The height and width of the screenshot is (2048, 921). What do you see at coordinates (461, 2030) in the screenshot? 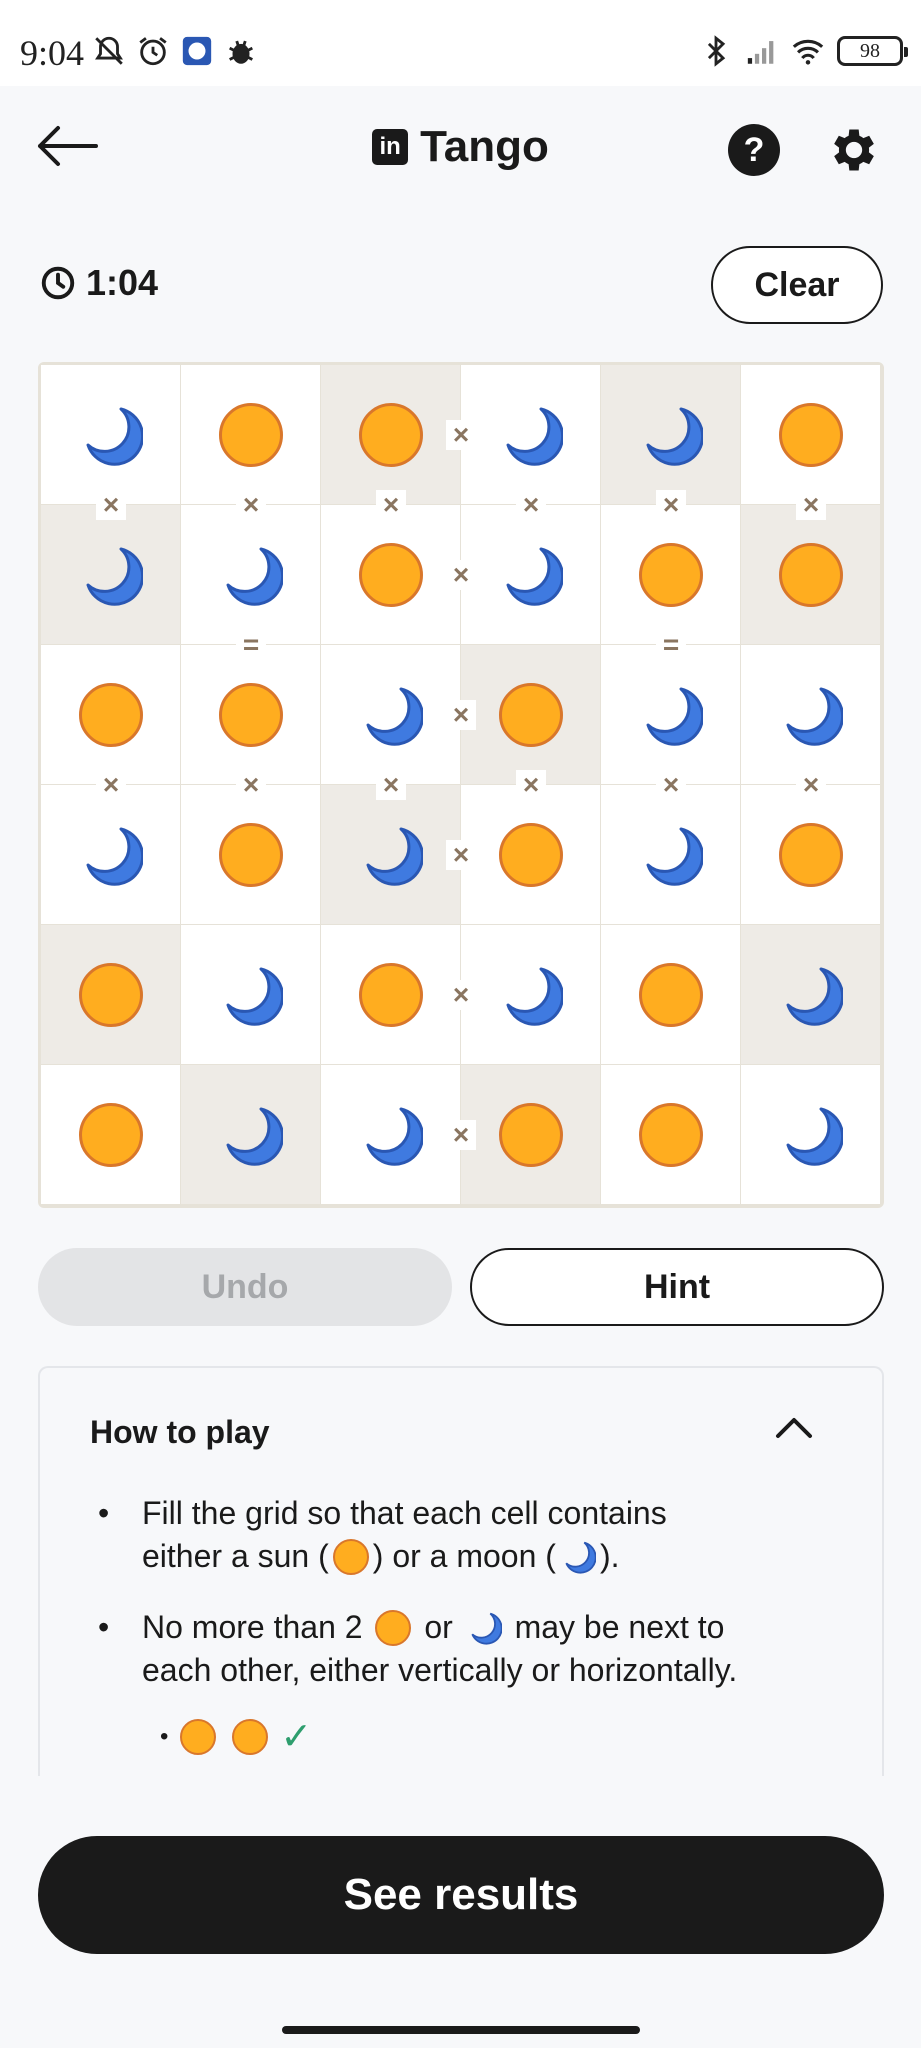
I see `home-indicator` at bounding box center [461, 2030].